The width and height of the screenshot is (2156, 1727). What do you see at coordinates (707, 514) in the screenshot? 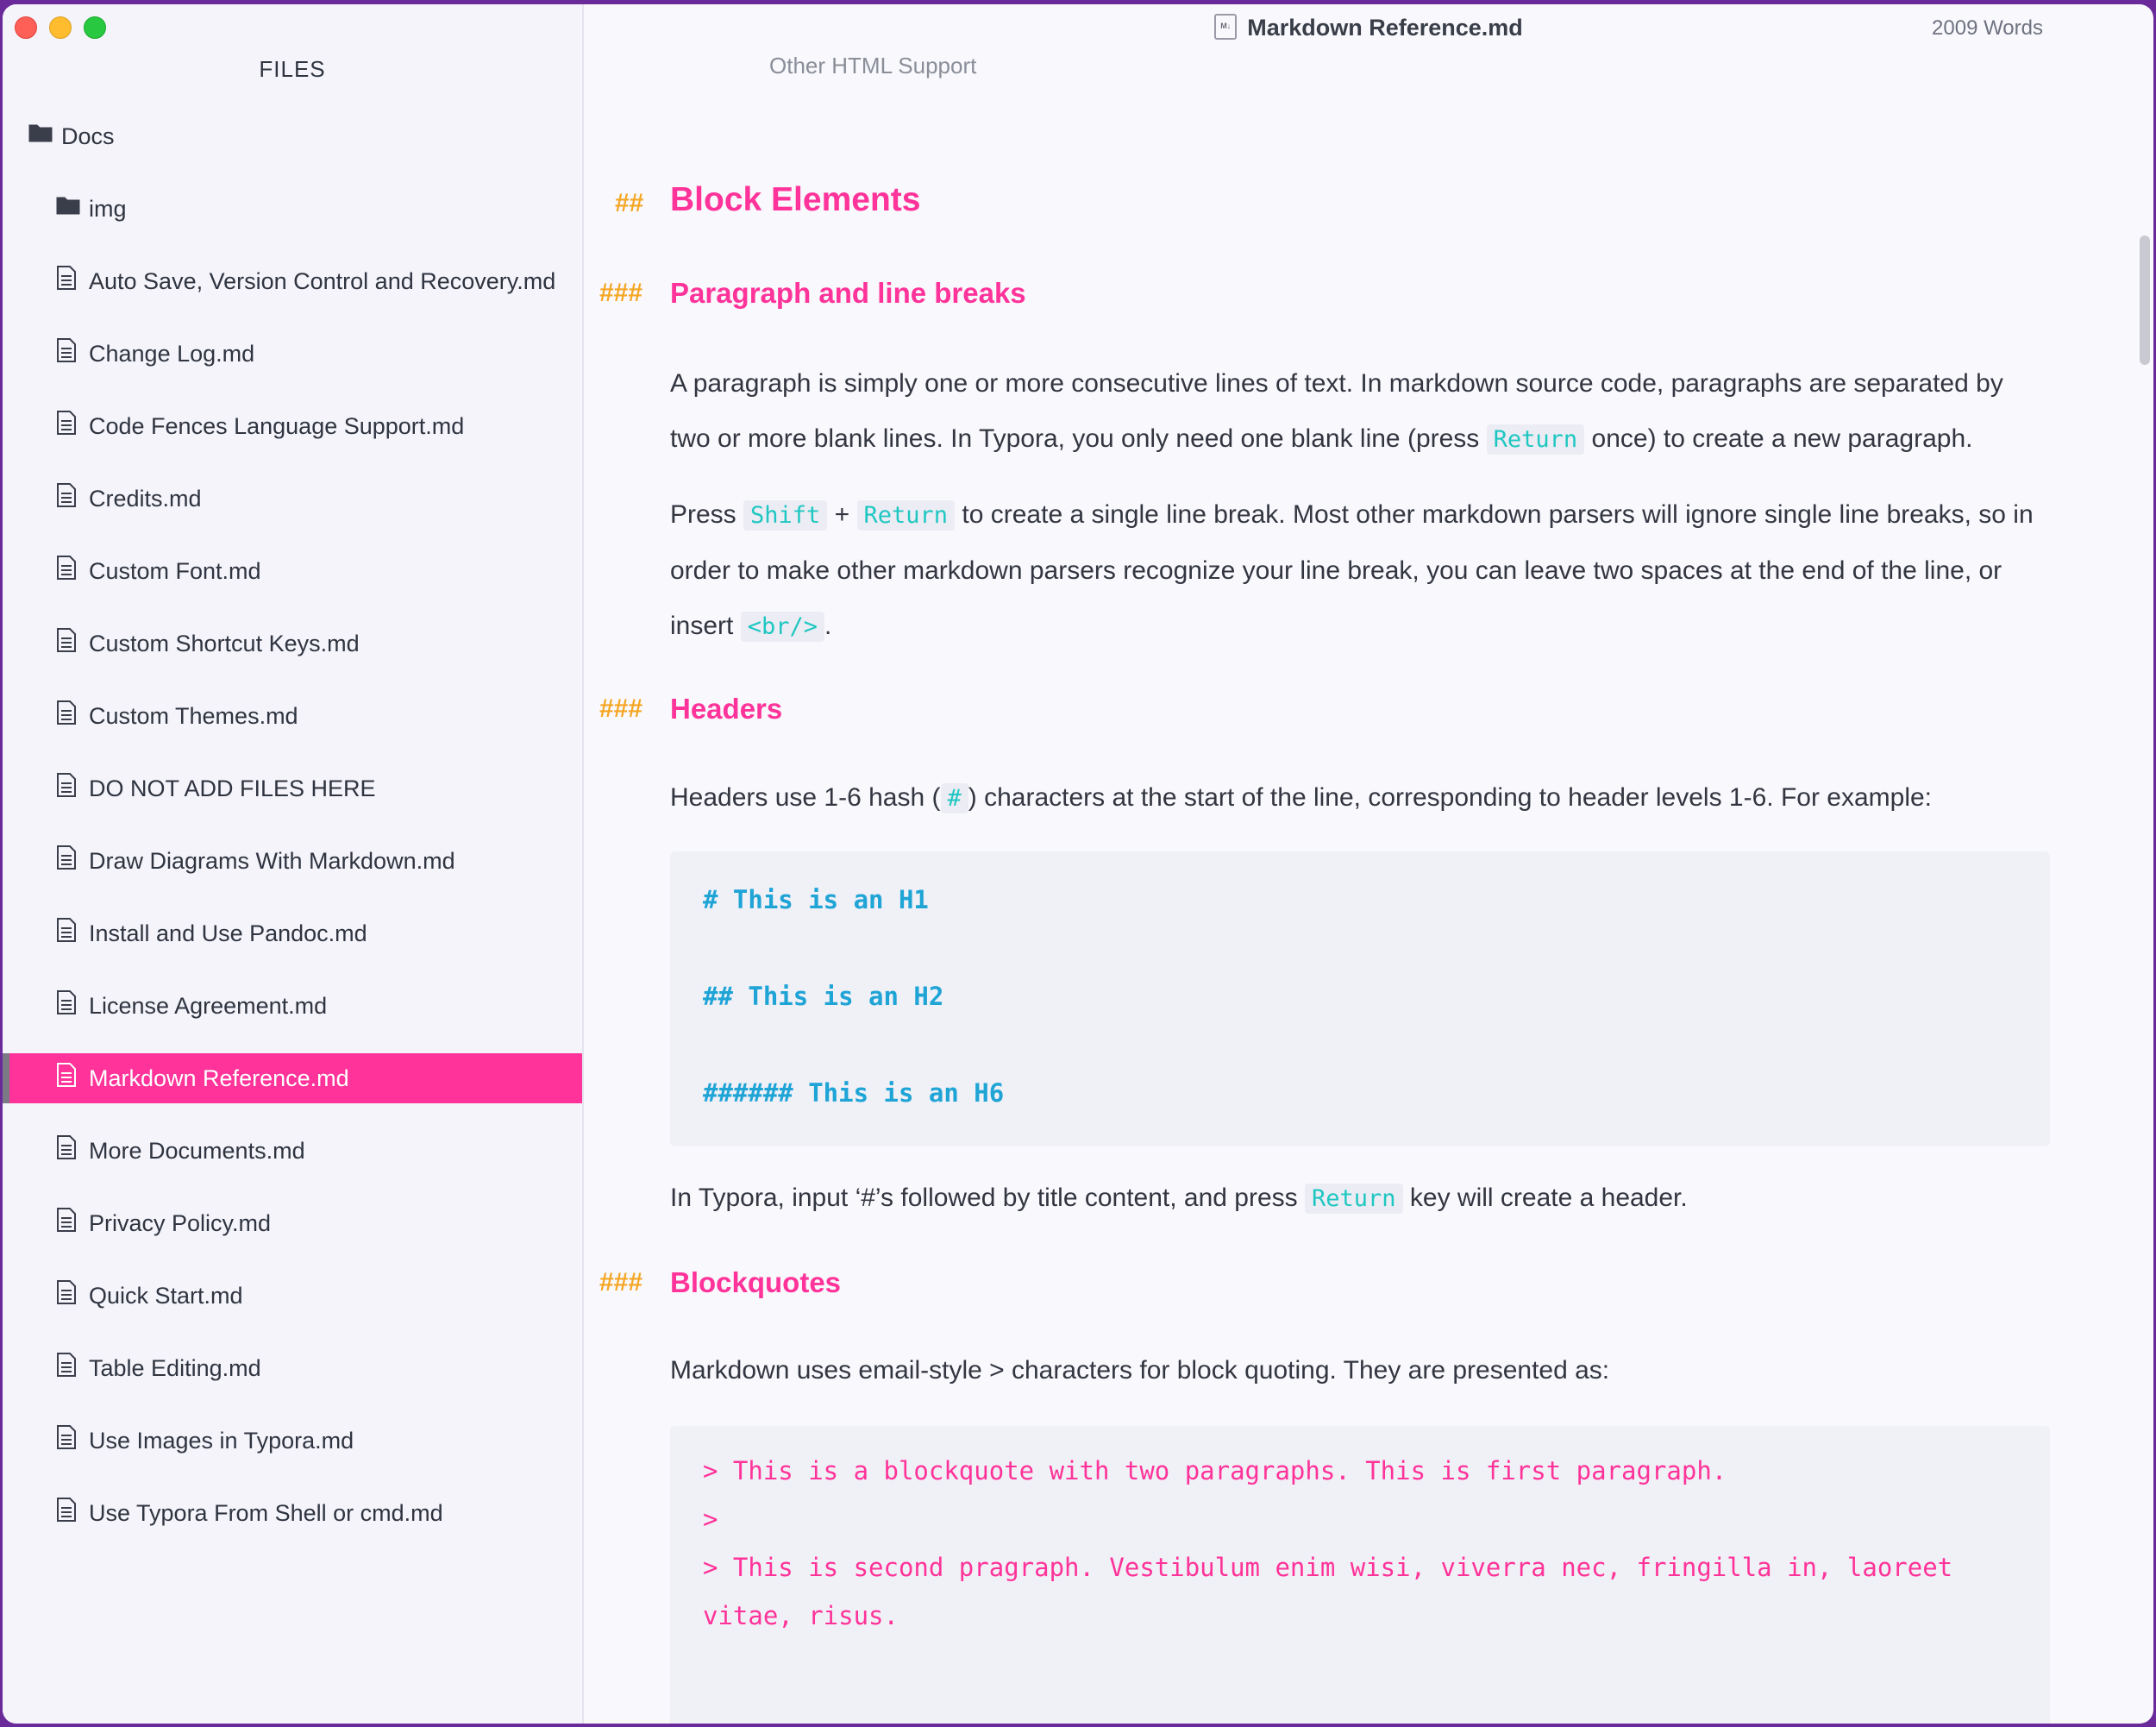
I see `paragraph-text: Press` at bounding box center [707, 514].